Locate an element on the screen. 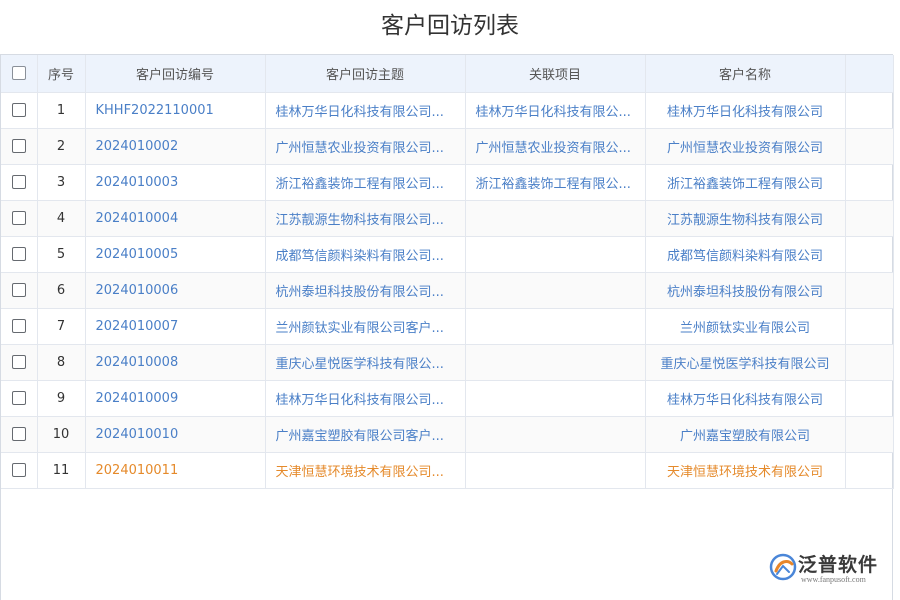 The image size is (900, 600). table-row: 112024010011天津恒慧环境技术有限公司...天津恒慧环境技术有限公司 is located at coordinates (447, 470).